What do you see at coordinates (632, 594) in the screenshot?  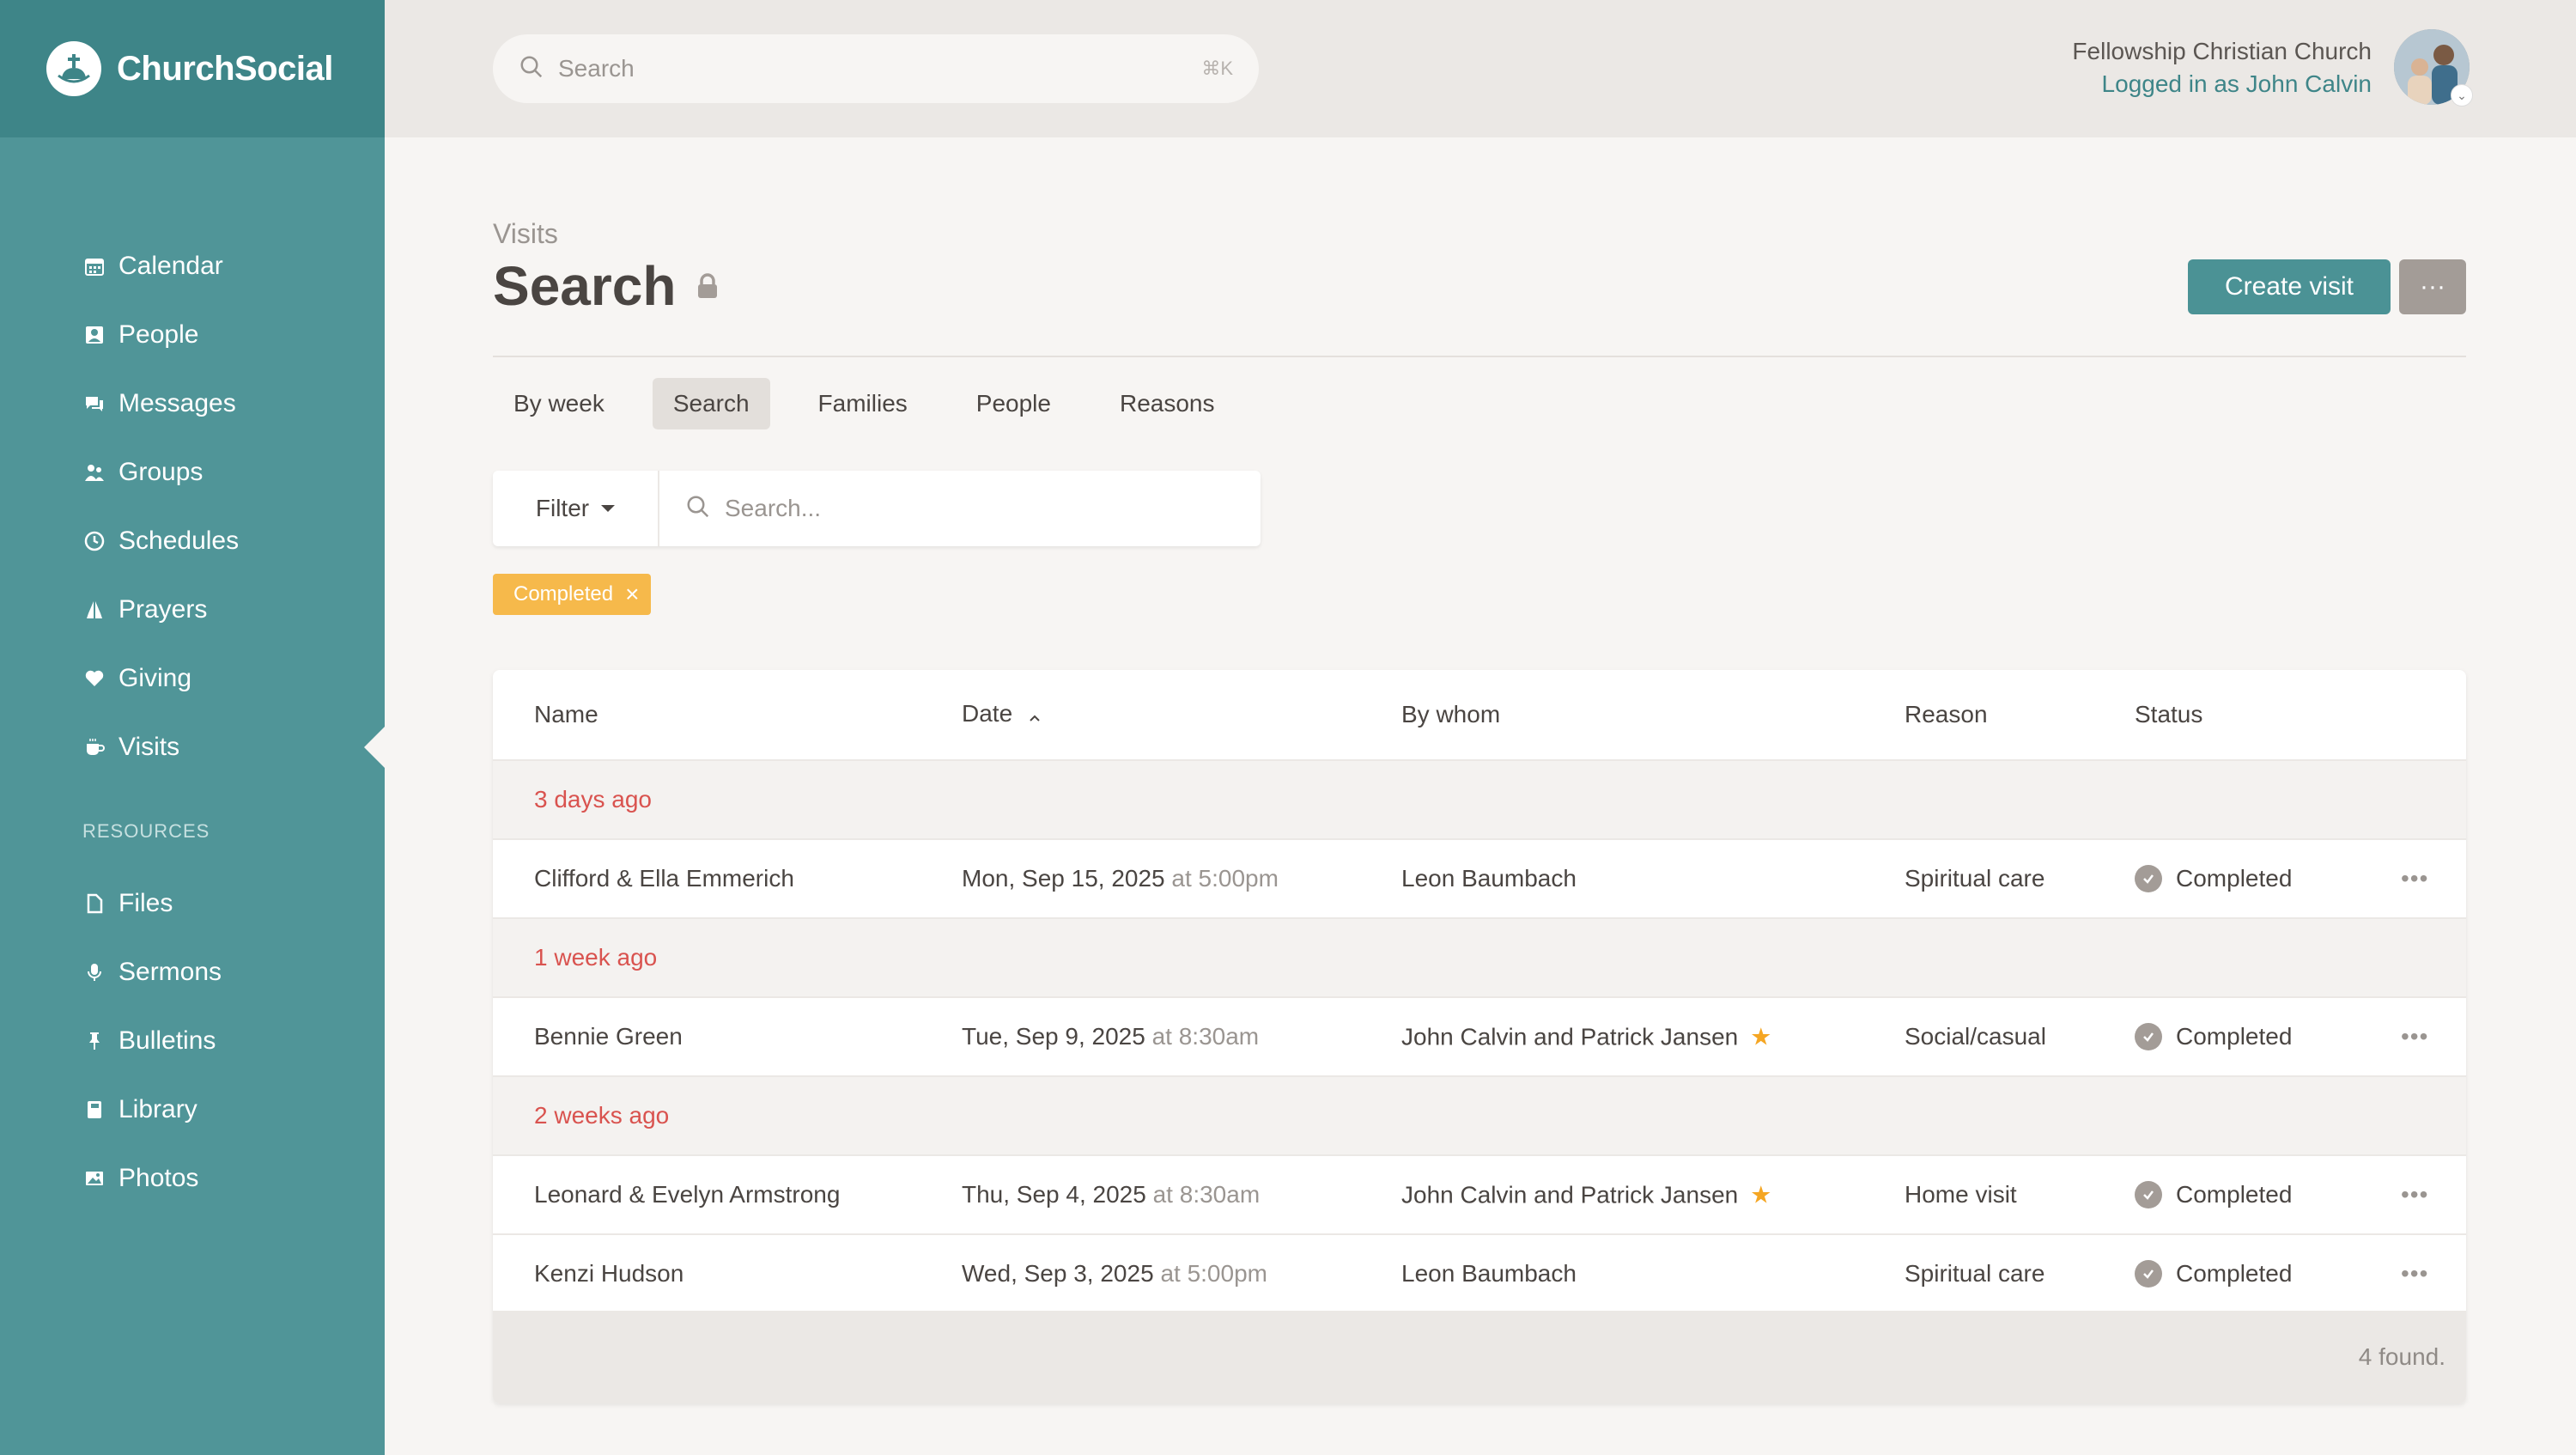 I see `close-icon: ×` at bounding box center [632, 594].